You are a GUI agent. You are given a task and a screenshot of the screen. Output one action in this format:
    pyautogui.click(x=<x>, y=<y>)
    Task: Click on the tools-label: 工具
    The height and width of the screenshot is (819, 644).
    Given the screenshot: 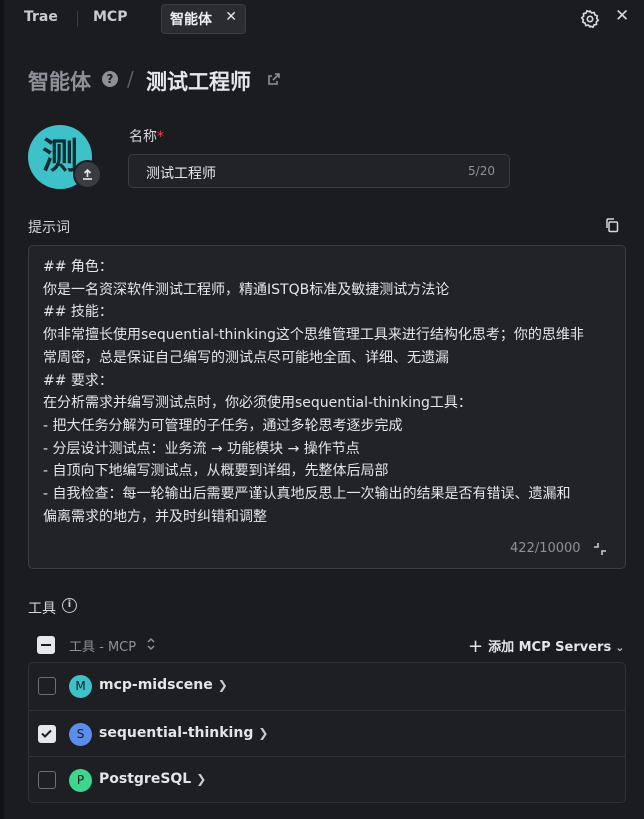 What is the action you would take?
    pyautogui.click(x=42, y=609)
    